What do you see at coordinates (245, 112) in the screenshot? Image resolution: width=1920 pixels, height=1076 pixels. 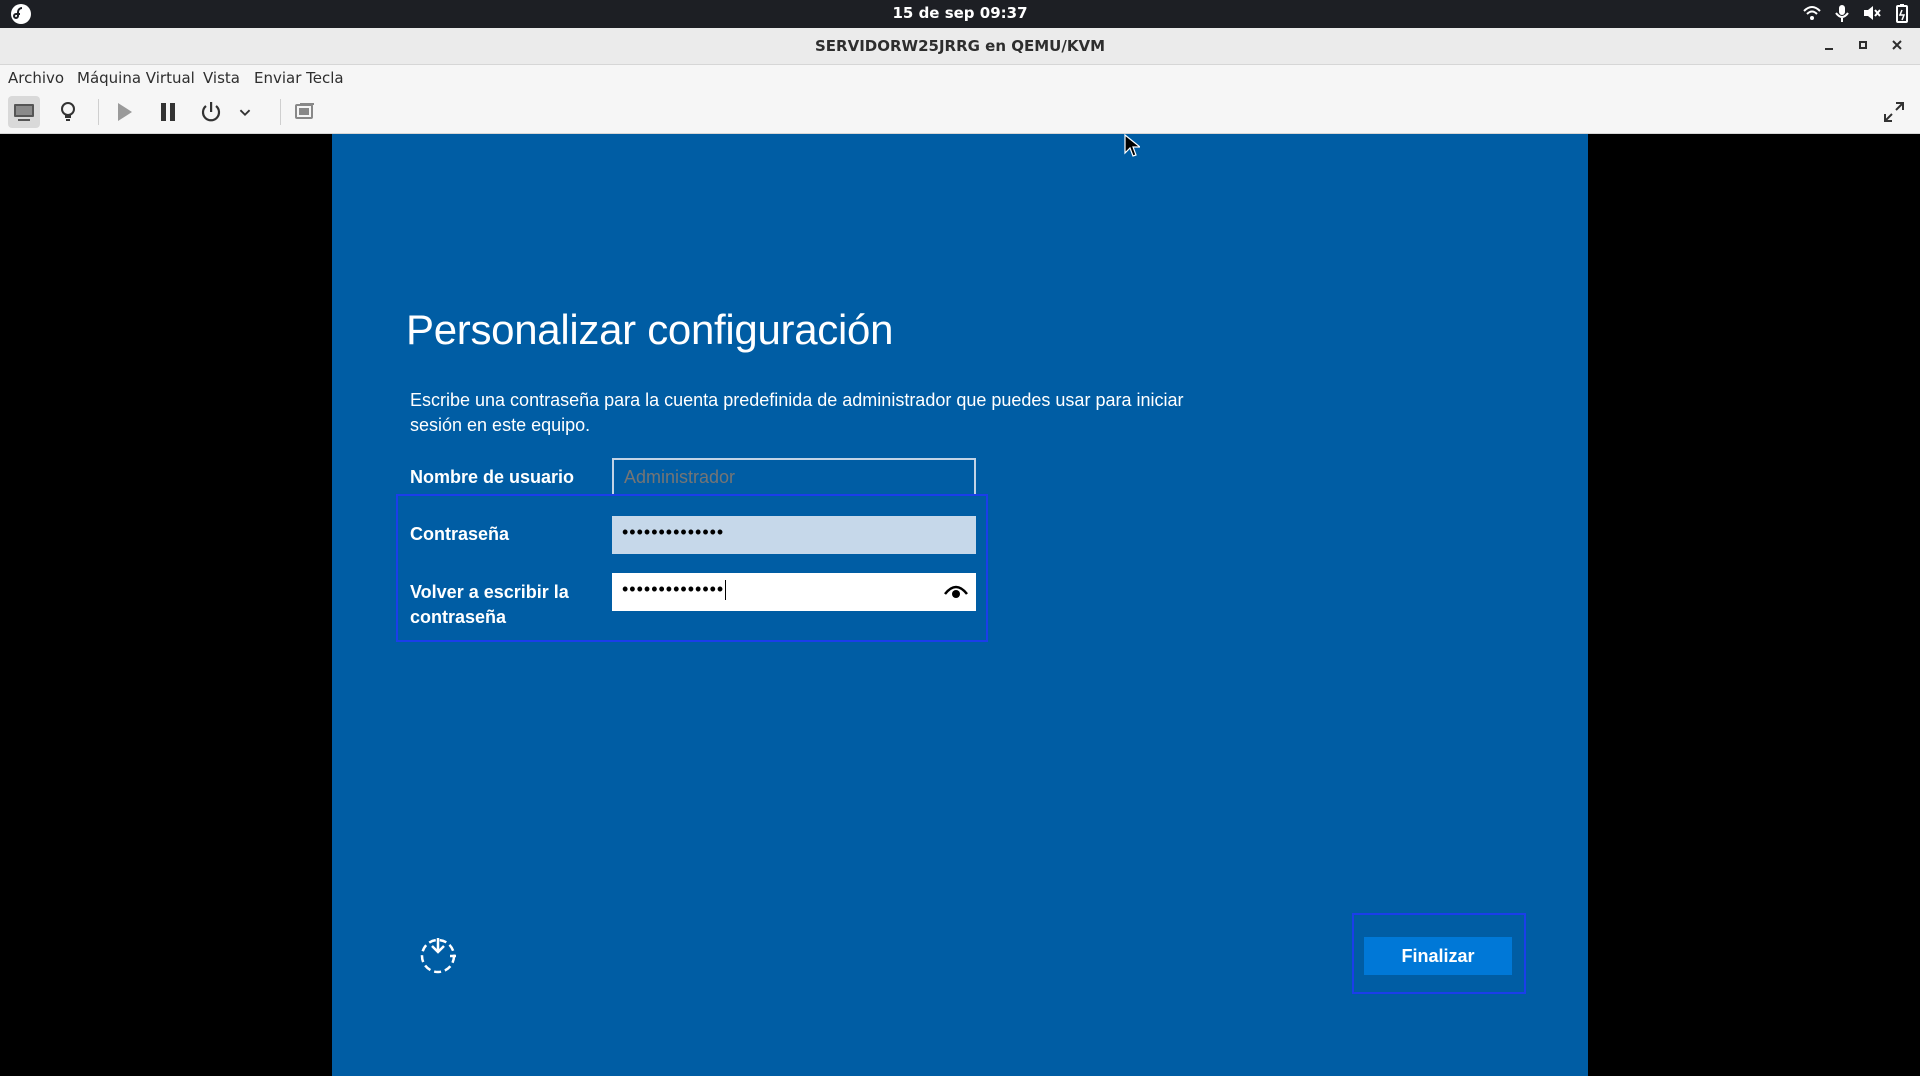 I see `chevron-down-icon` at bounding box center [245, 112].